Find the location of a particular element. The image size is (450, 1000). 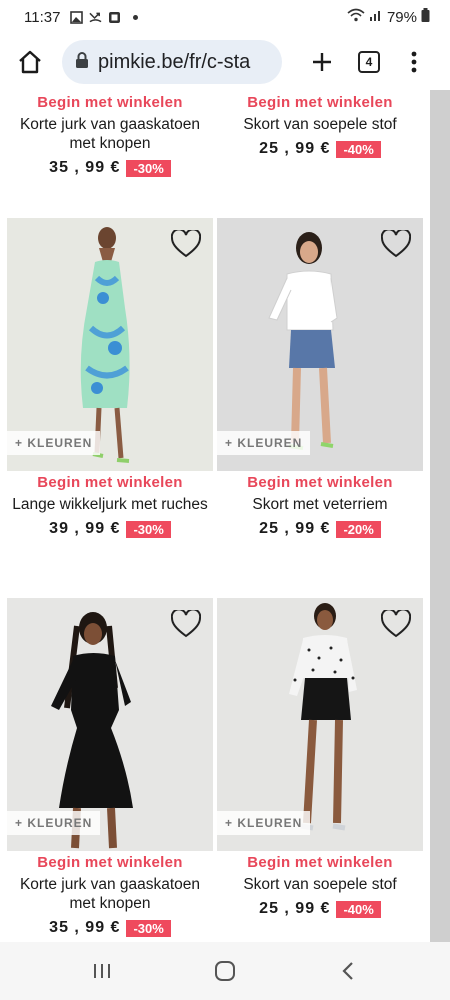

battery-icon is located at coordinates (425, 17).